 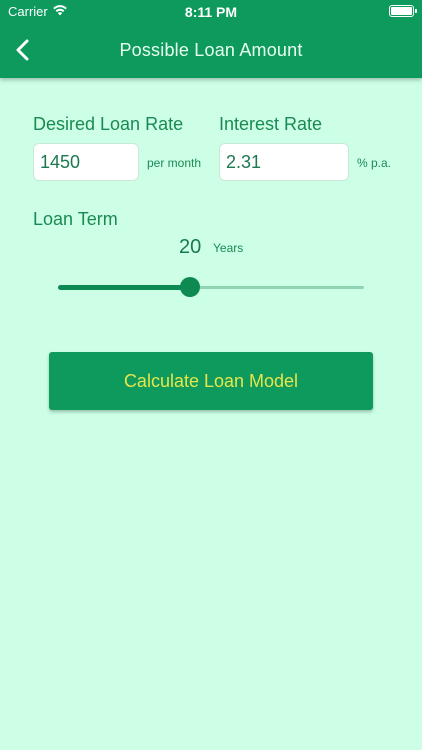 What do you see at coordinates (124, 287) in the screenshot?
I see `slider-track-fill` at bounding box center [124, 287].